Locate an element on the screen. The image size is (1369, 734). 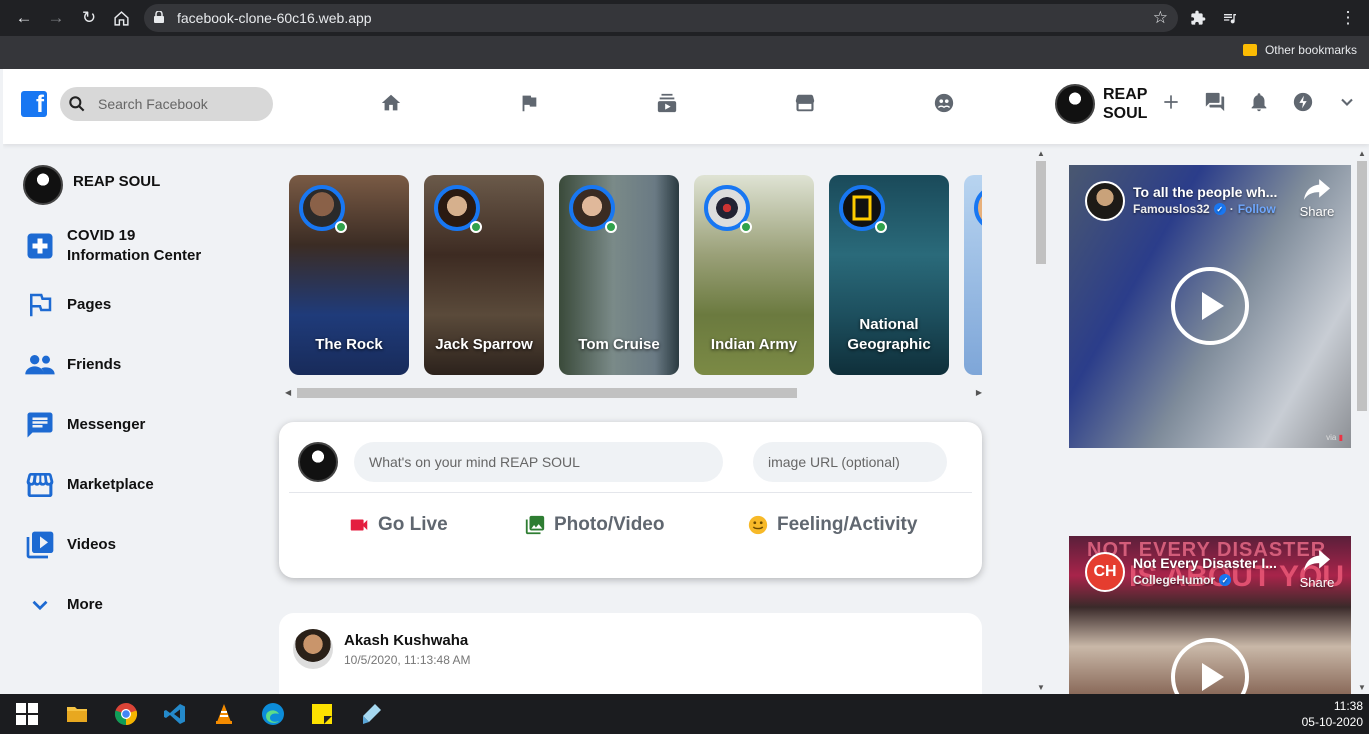
vlc-icon is located at coordinates (224, 714).